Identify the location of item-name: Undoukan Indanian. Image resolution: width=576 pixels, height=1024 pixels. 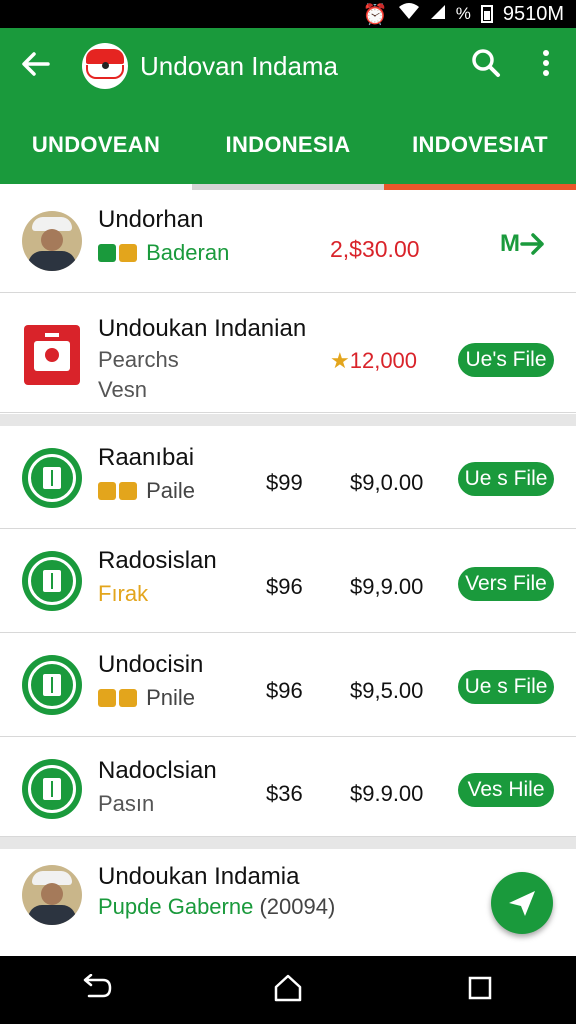
(202, 328).